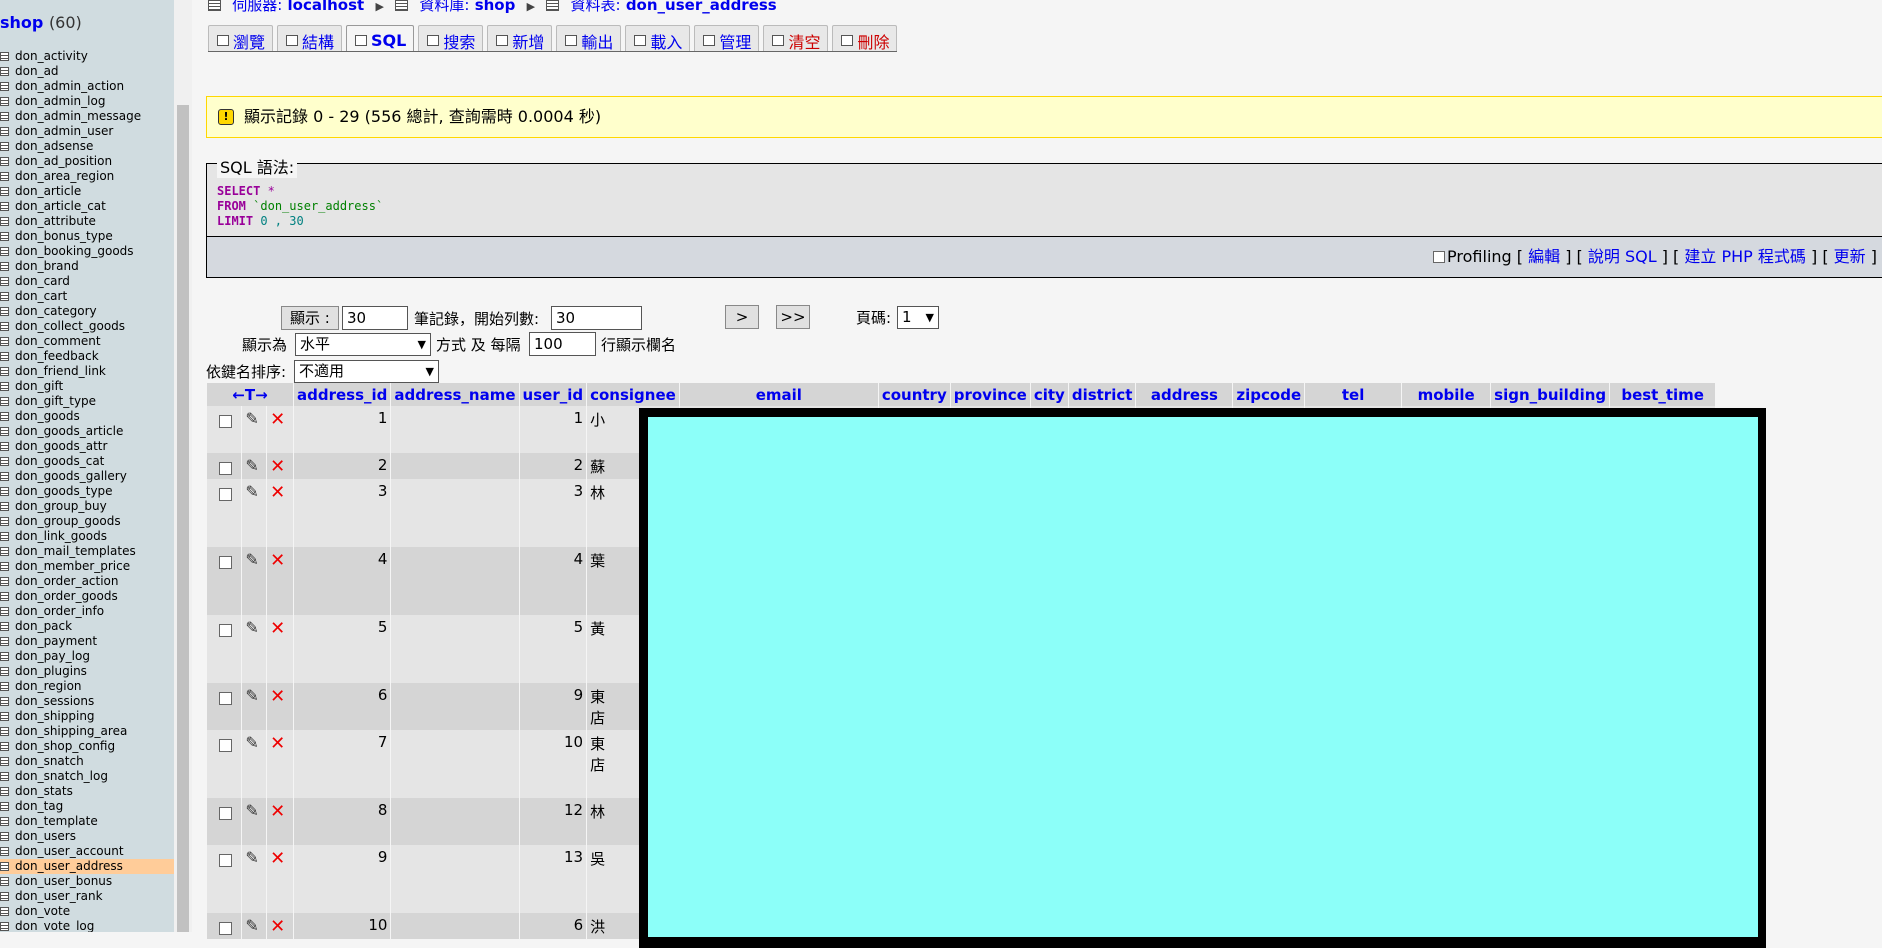 Image resolution: width=1882 pixels, height=948 pixels. I want to click on sidebar-table-label: don_admin_log, so click(60, 101).